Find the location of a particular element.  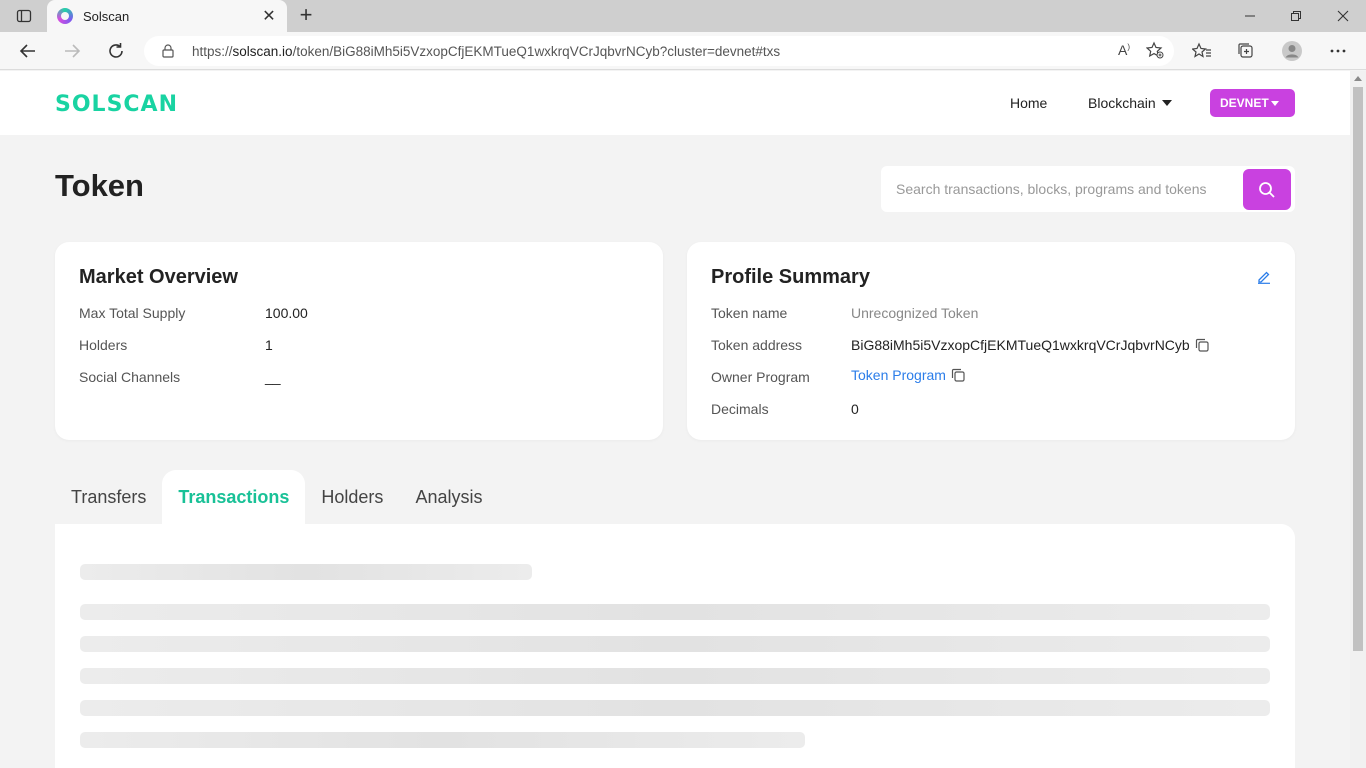

page-scrollbar is located at coordinates (1358, 419).